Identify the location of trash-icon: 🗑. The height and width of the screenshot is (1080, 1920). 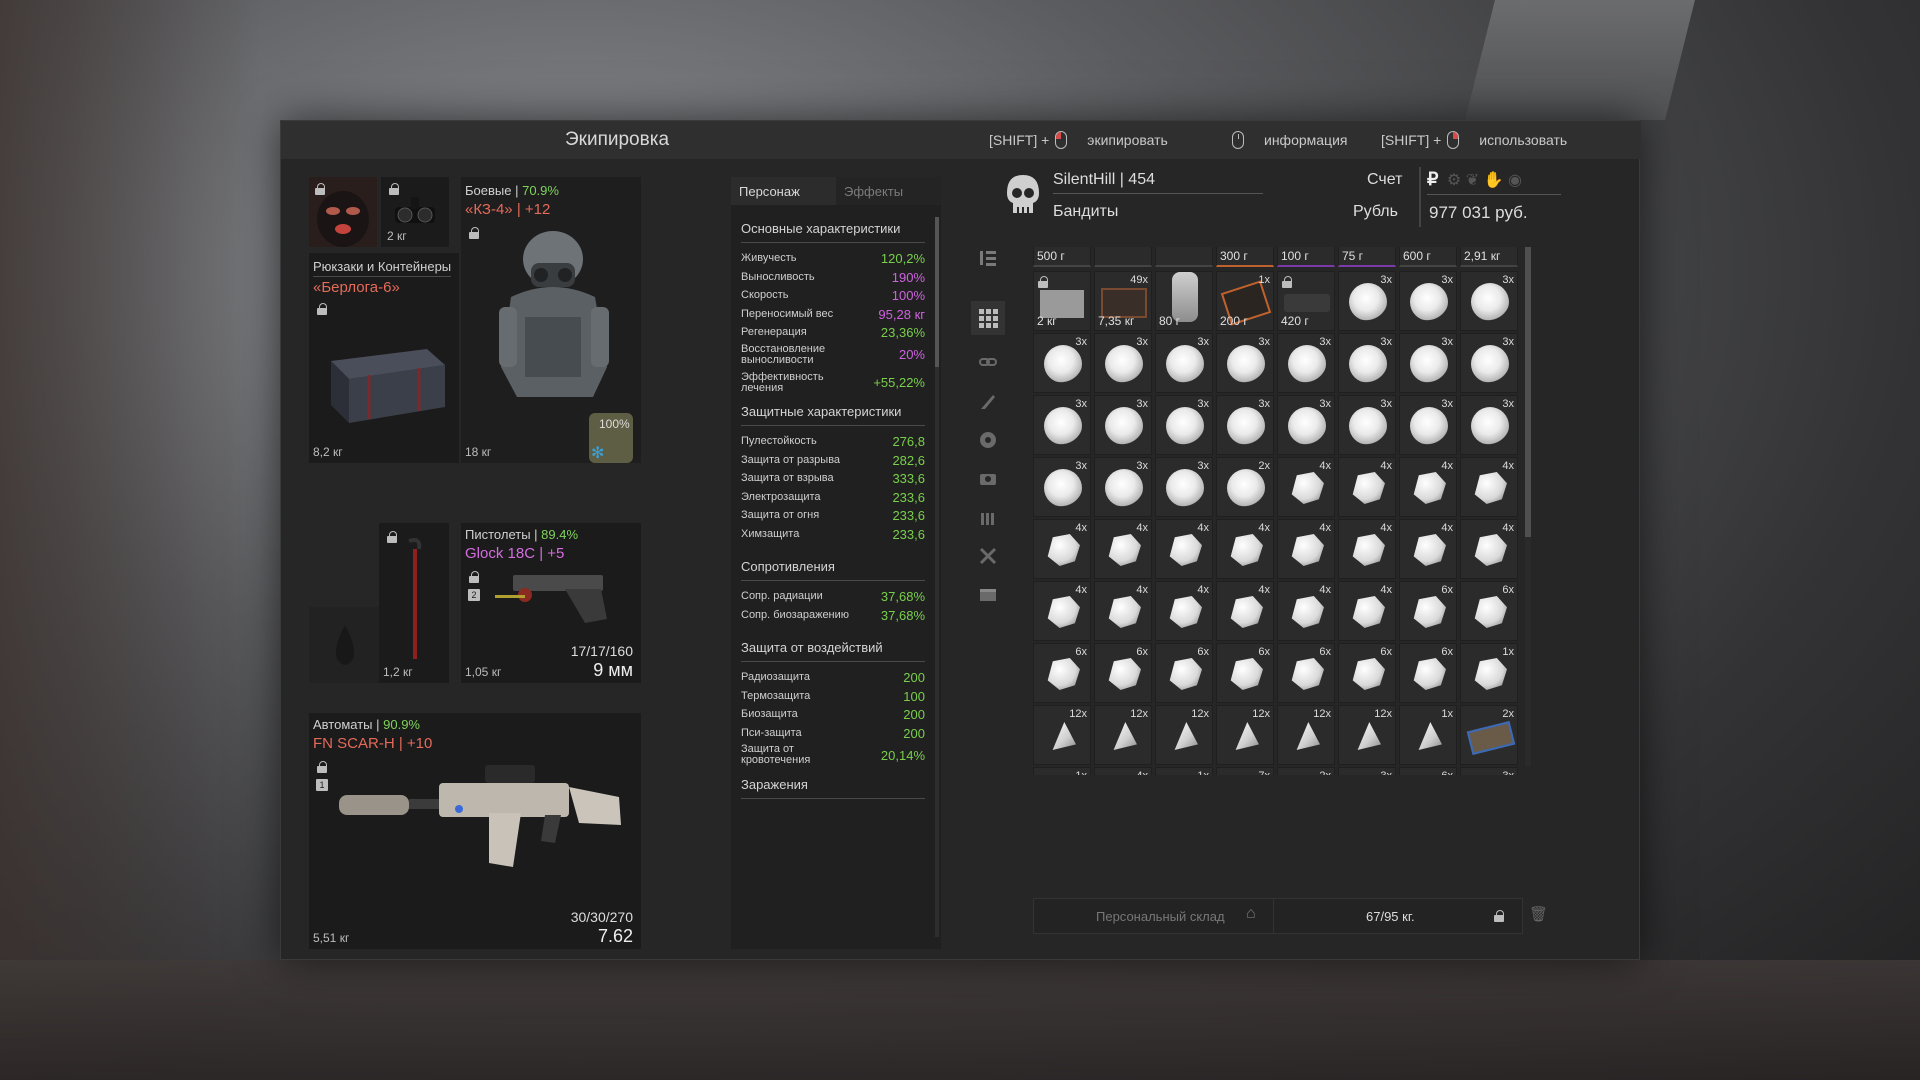
(1538, 914).